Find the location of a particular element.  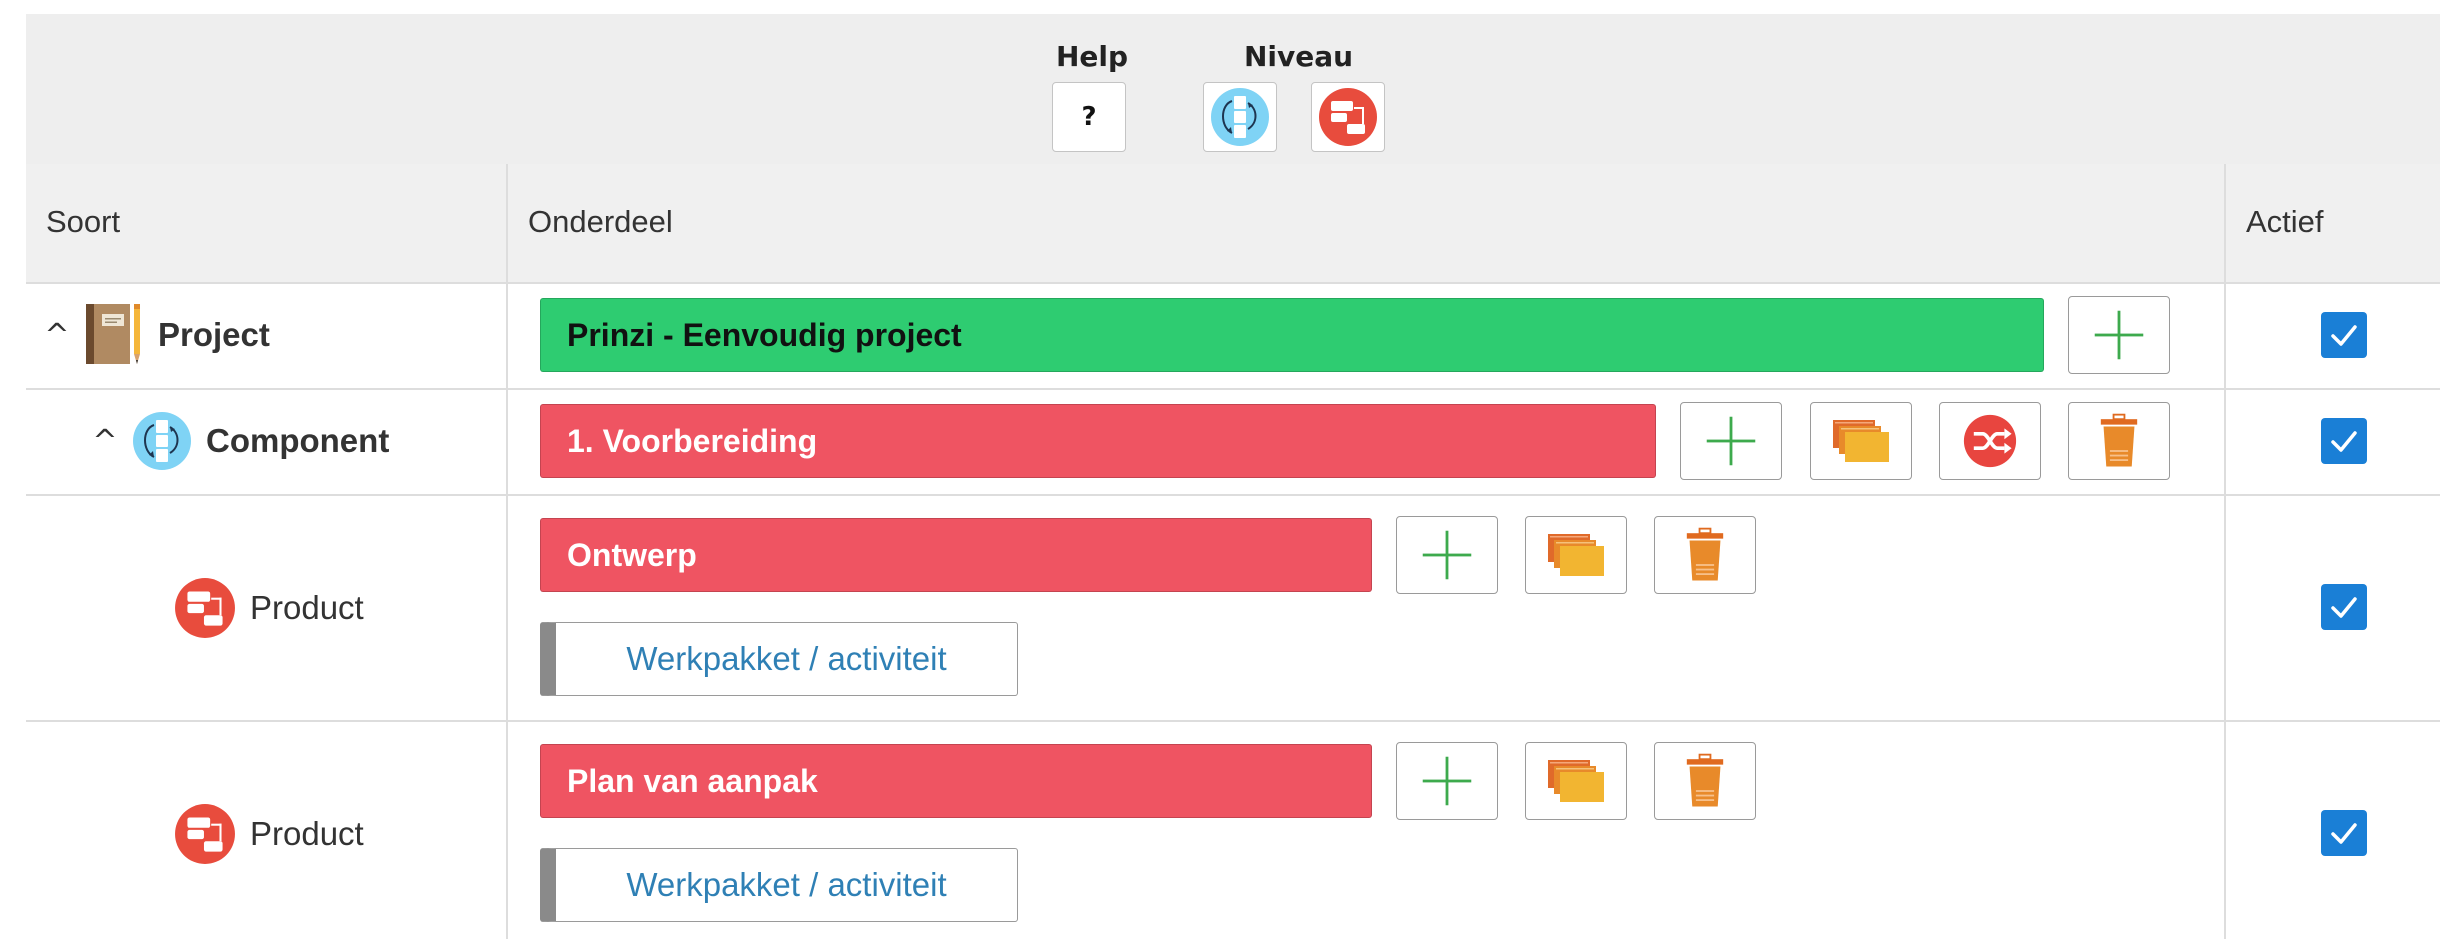

row-type-cell: ^ Component is located at coordinates (239, 441).